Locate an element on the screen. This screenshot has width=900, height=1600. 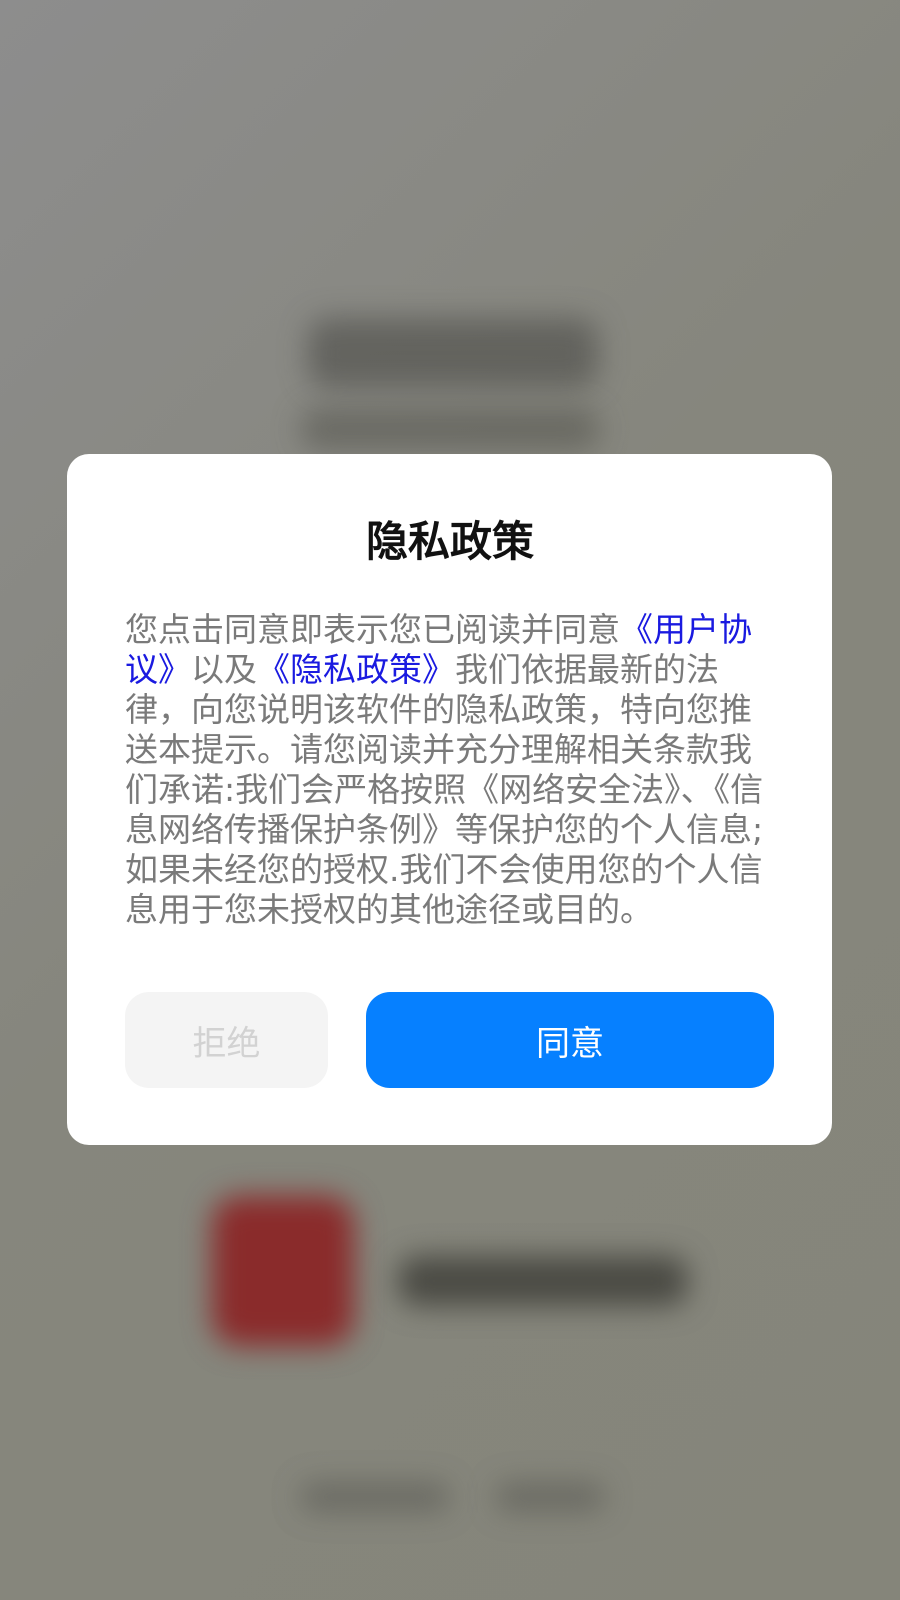
blurred-footer-text-left is located at coordinates (375, 1497).